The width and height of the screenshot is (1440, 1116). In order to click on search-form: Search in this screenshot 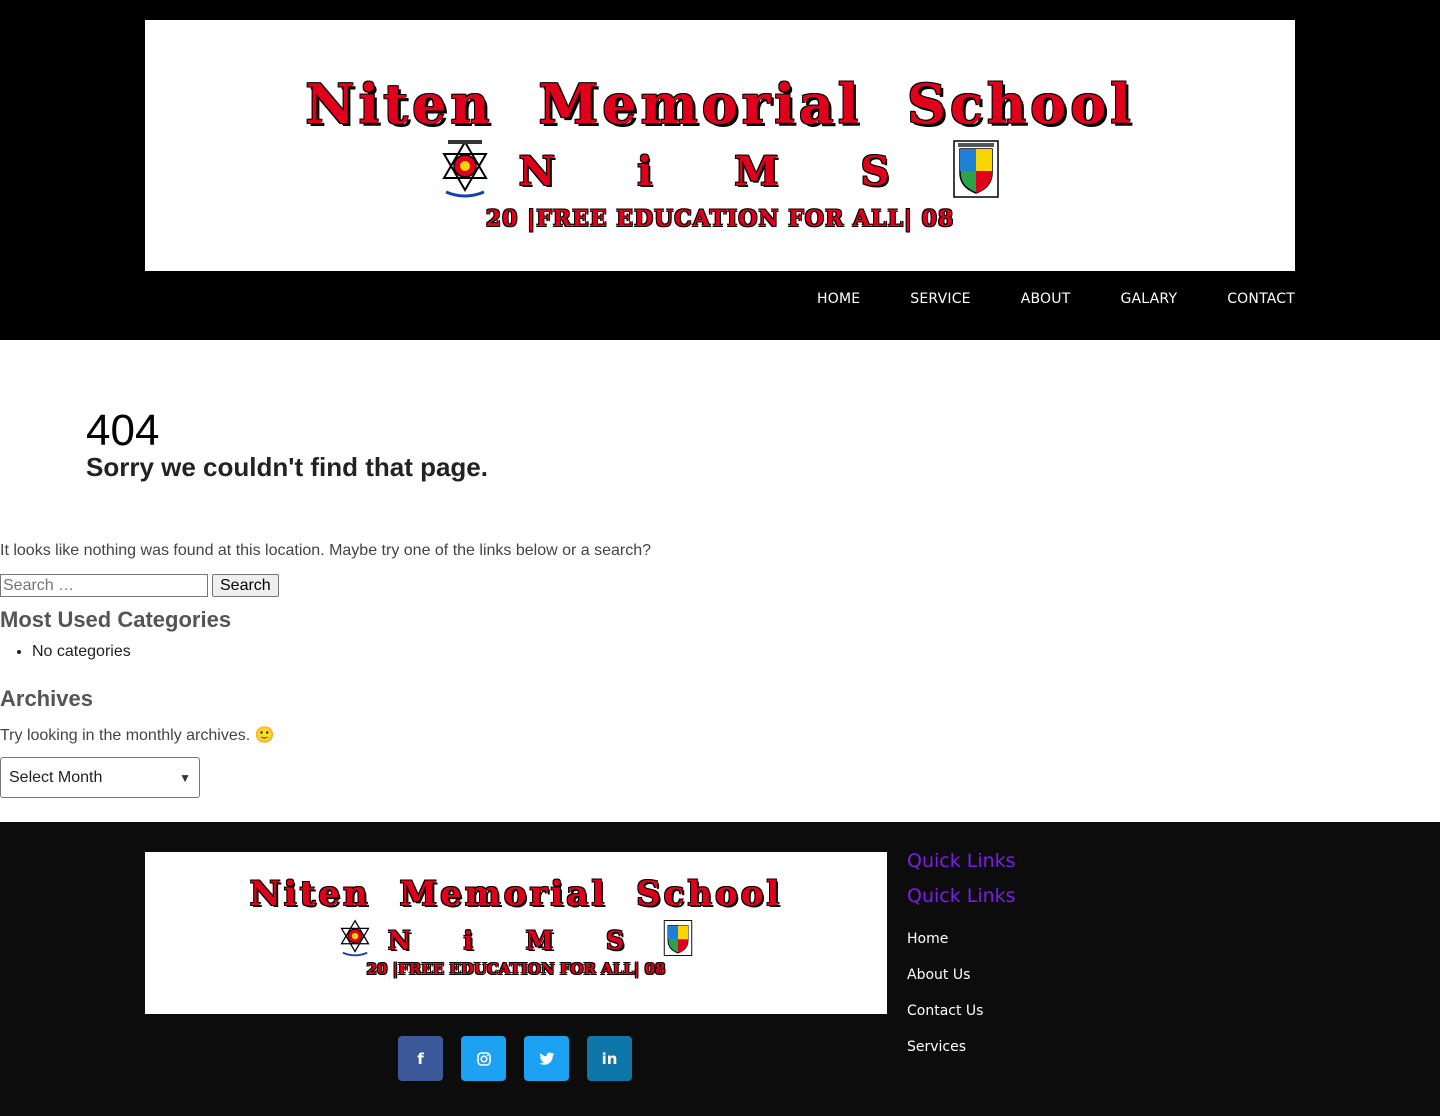, I will do `click(139, 585)`.